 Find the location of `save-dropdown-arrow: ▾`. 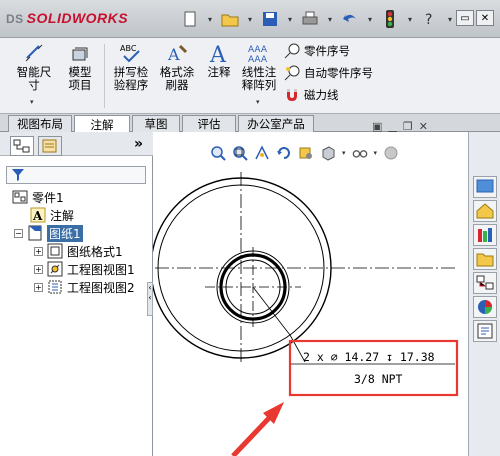

save-dropdown-arrow: ▾ is located at coordinates (290, 19).